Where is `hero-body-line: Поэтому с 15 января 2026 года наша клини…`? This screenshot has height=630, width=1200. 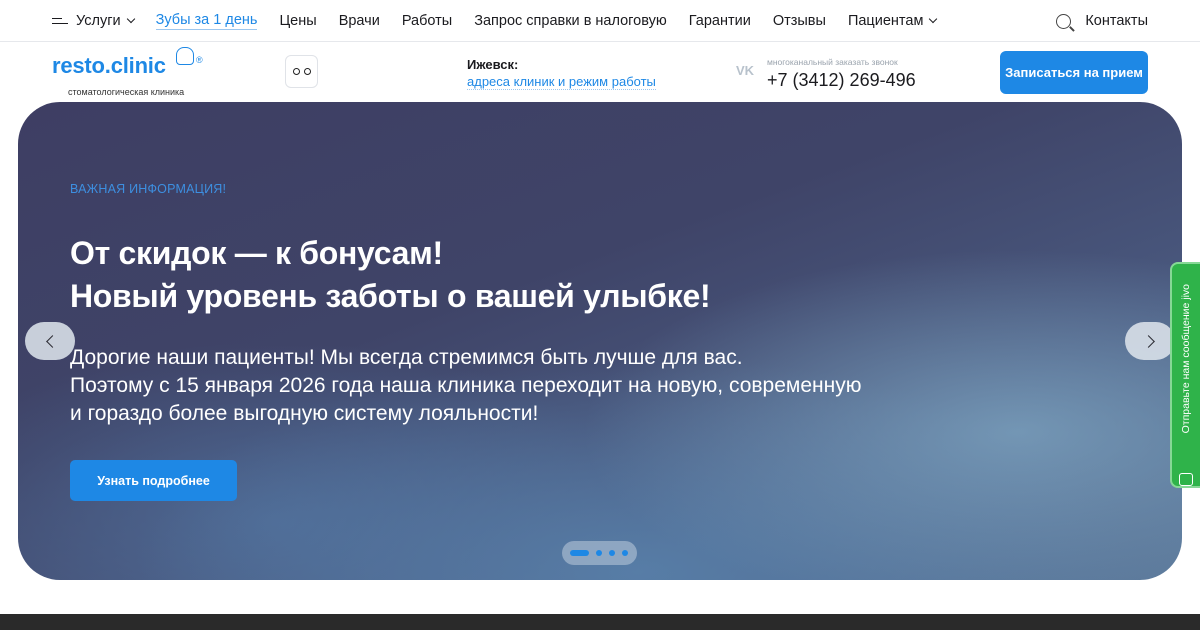 hero-body-line: Поэтому с 15 января 2026 года наша клини… is located at coordinates (466, 385).